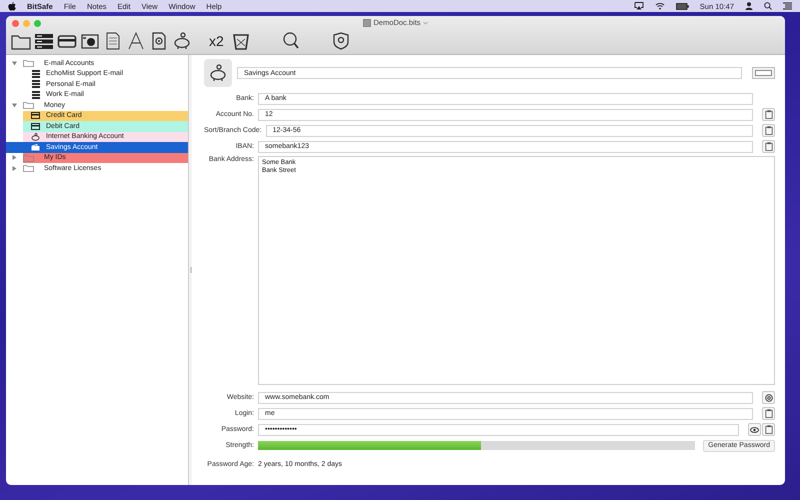  What do you see at coordinates (367, 22) in the screenshot?
I see `document-icon` at bounding box center [367, 22].